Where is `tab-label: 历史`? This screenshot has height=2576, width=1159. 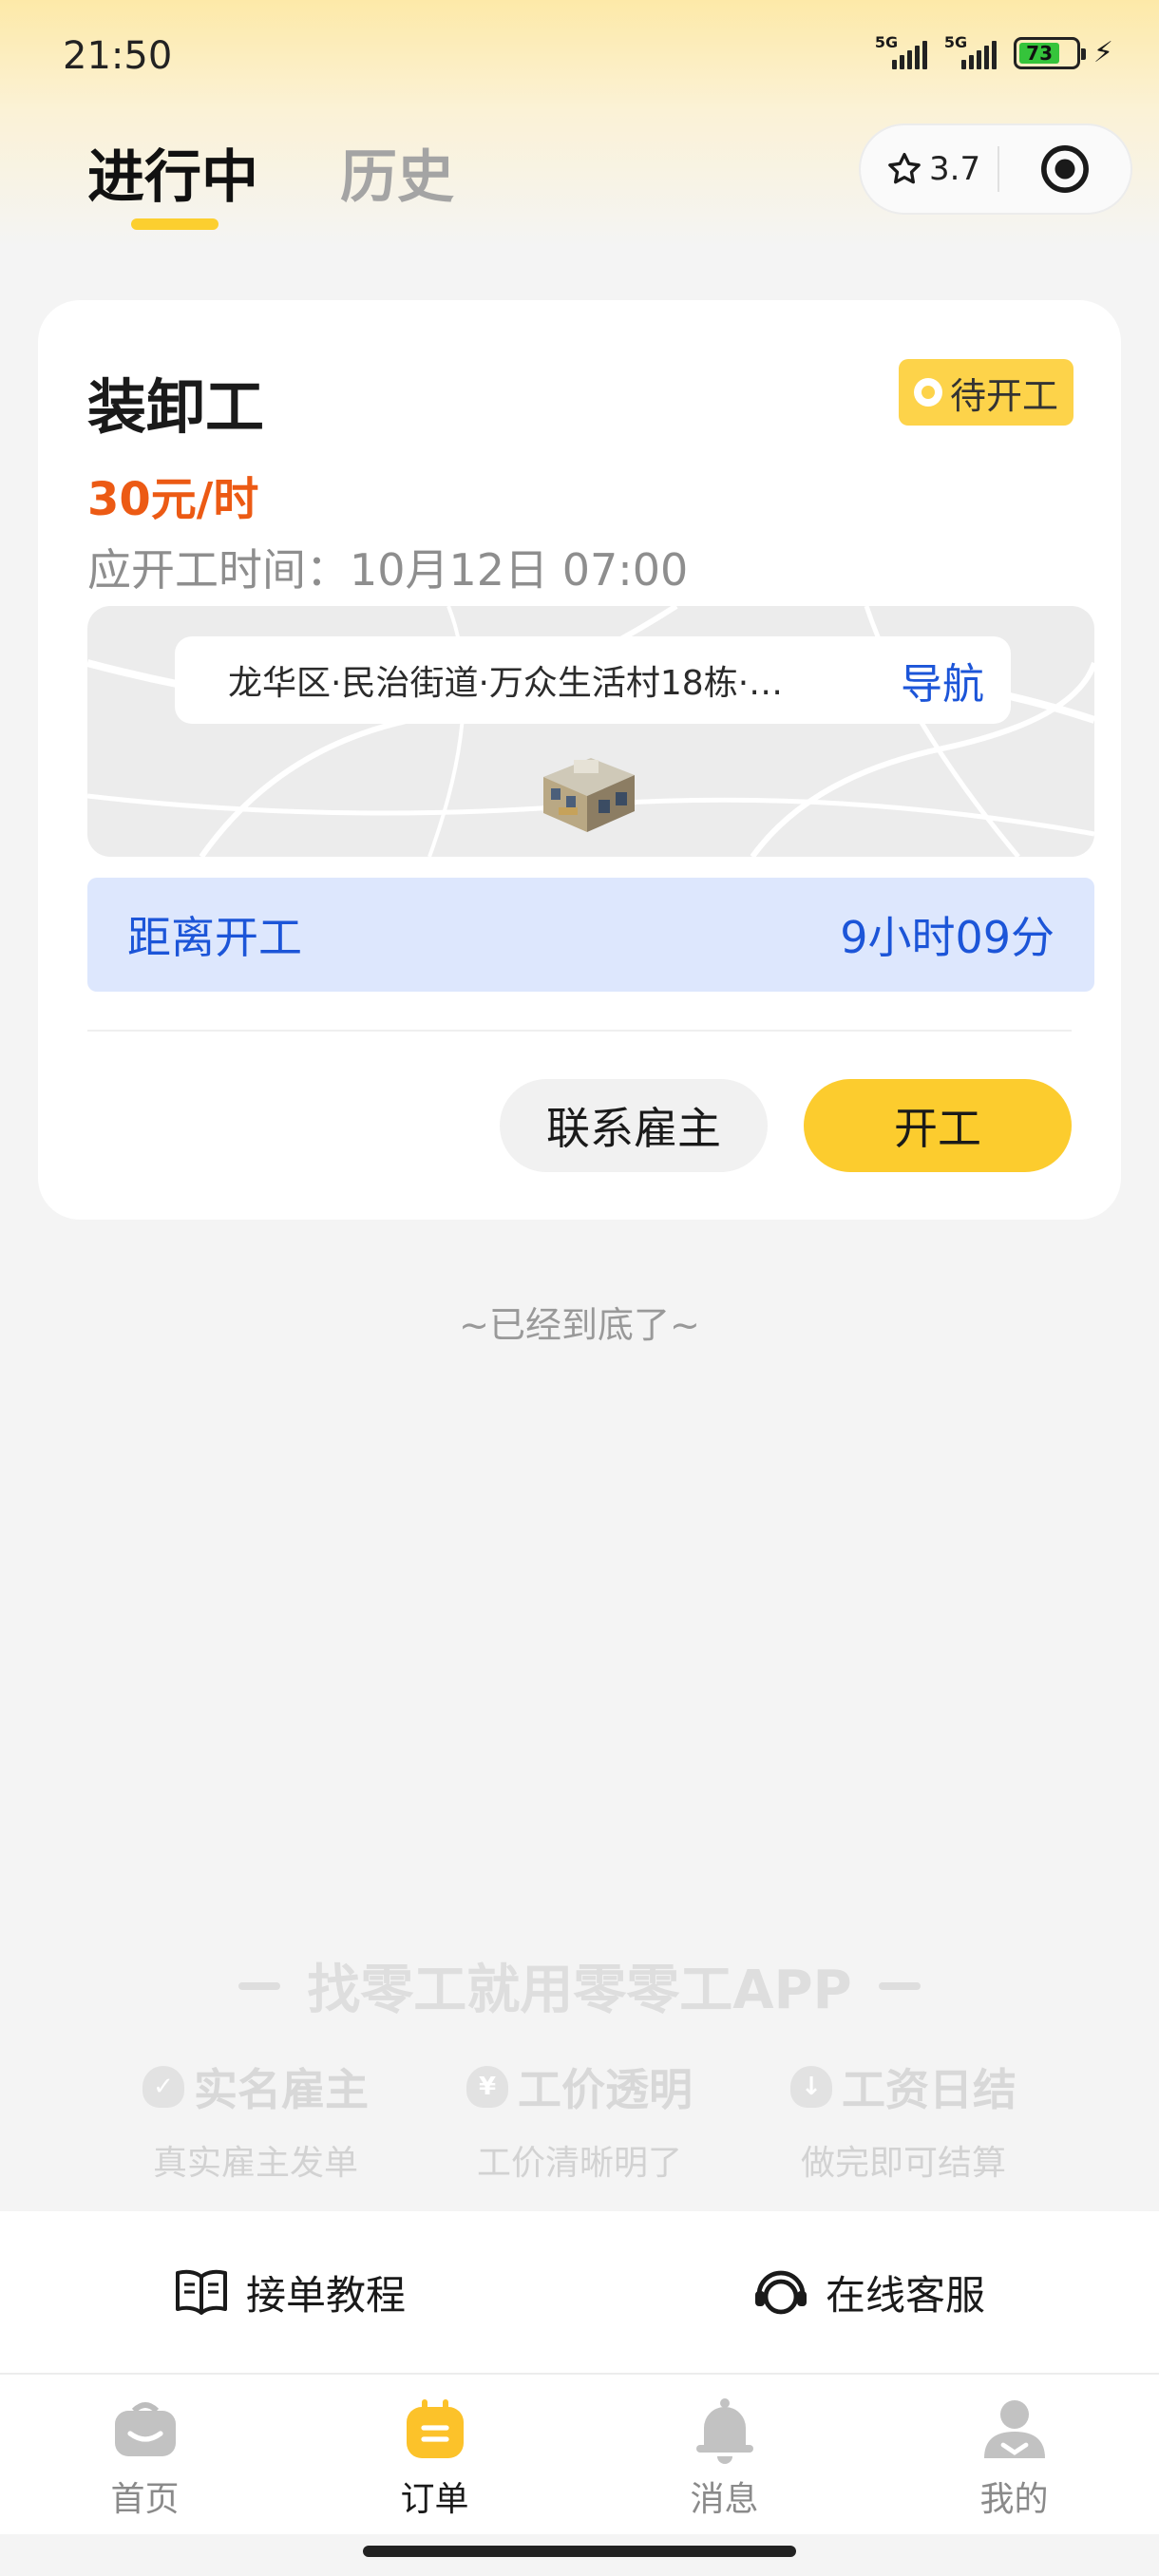
tab-label: 历史 is located at coordinates (397, 177).